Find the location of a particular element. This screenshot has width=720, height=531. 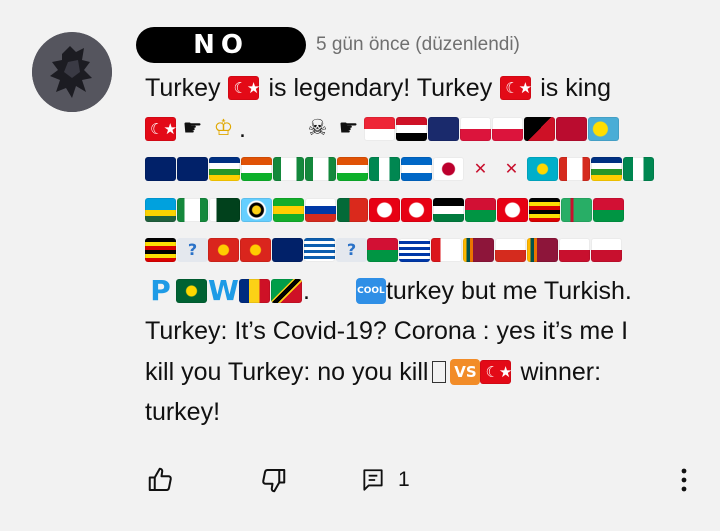

comment-text: is legendary! Turkey is located at coordinates (380, 88).